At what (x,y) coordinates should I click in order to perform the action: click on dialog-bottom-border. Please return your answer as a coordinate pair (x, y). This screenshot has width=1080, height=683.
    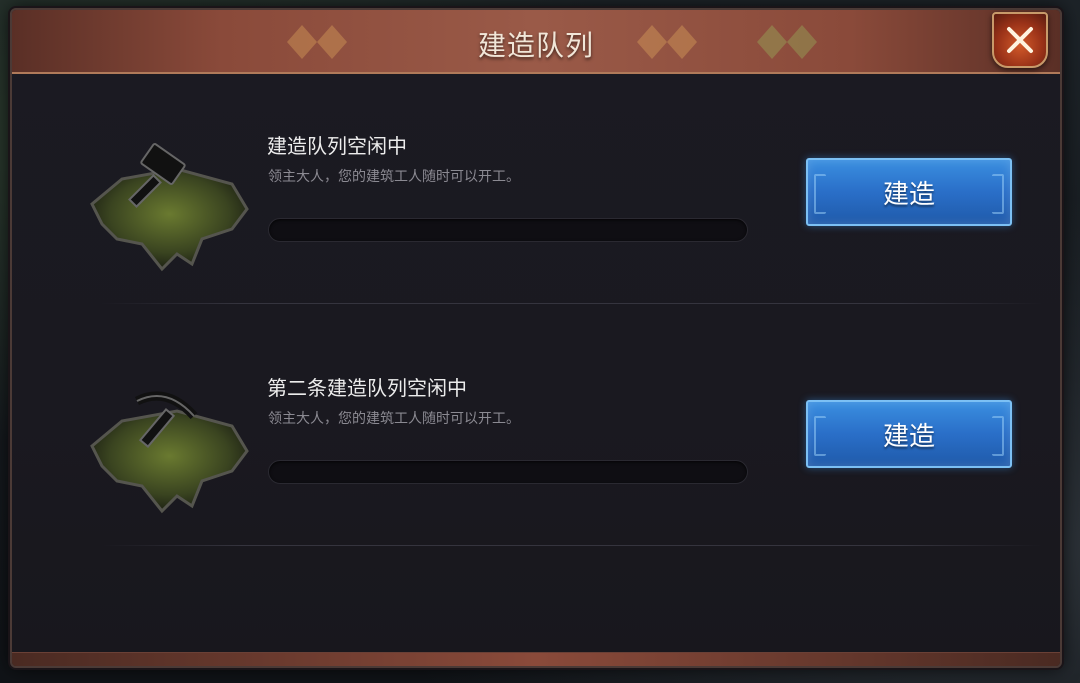
    Looking at the image, I should click on (536, 659).